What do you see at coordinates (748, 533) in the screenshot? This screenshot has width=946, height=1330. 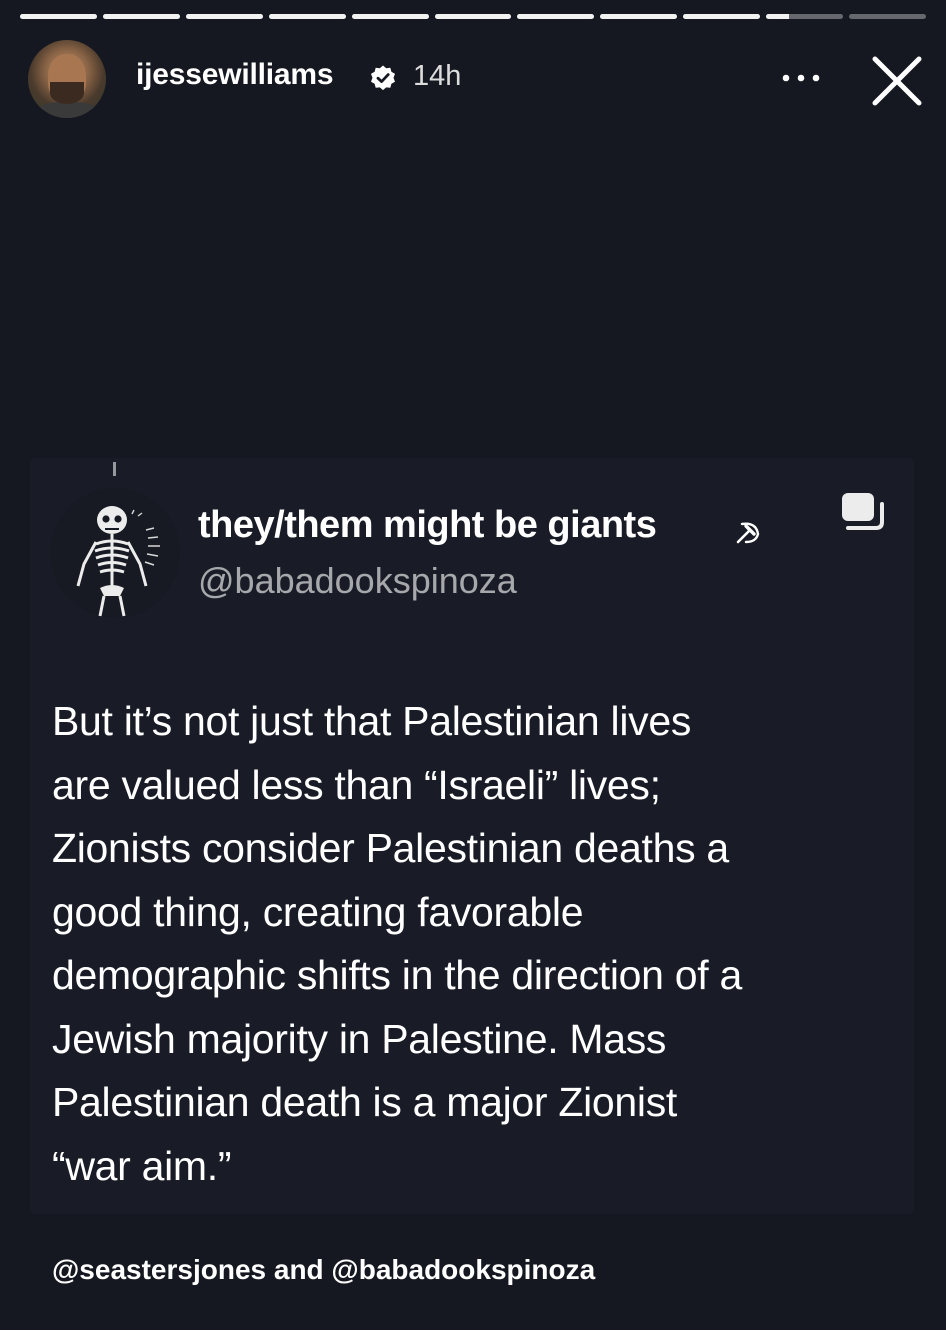 I see `hammer-sickle-icon` at bounding box center [748, 533].